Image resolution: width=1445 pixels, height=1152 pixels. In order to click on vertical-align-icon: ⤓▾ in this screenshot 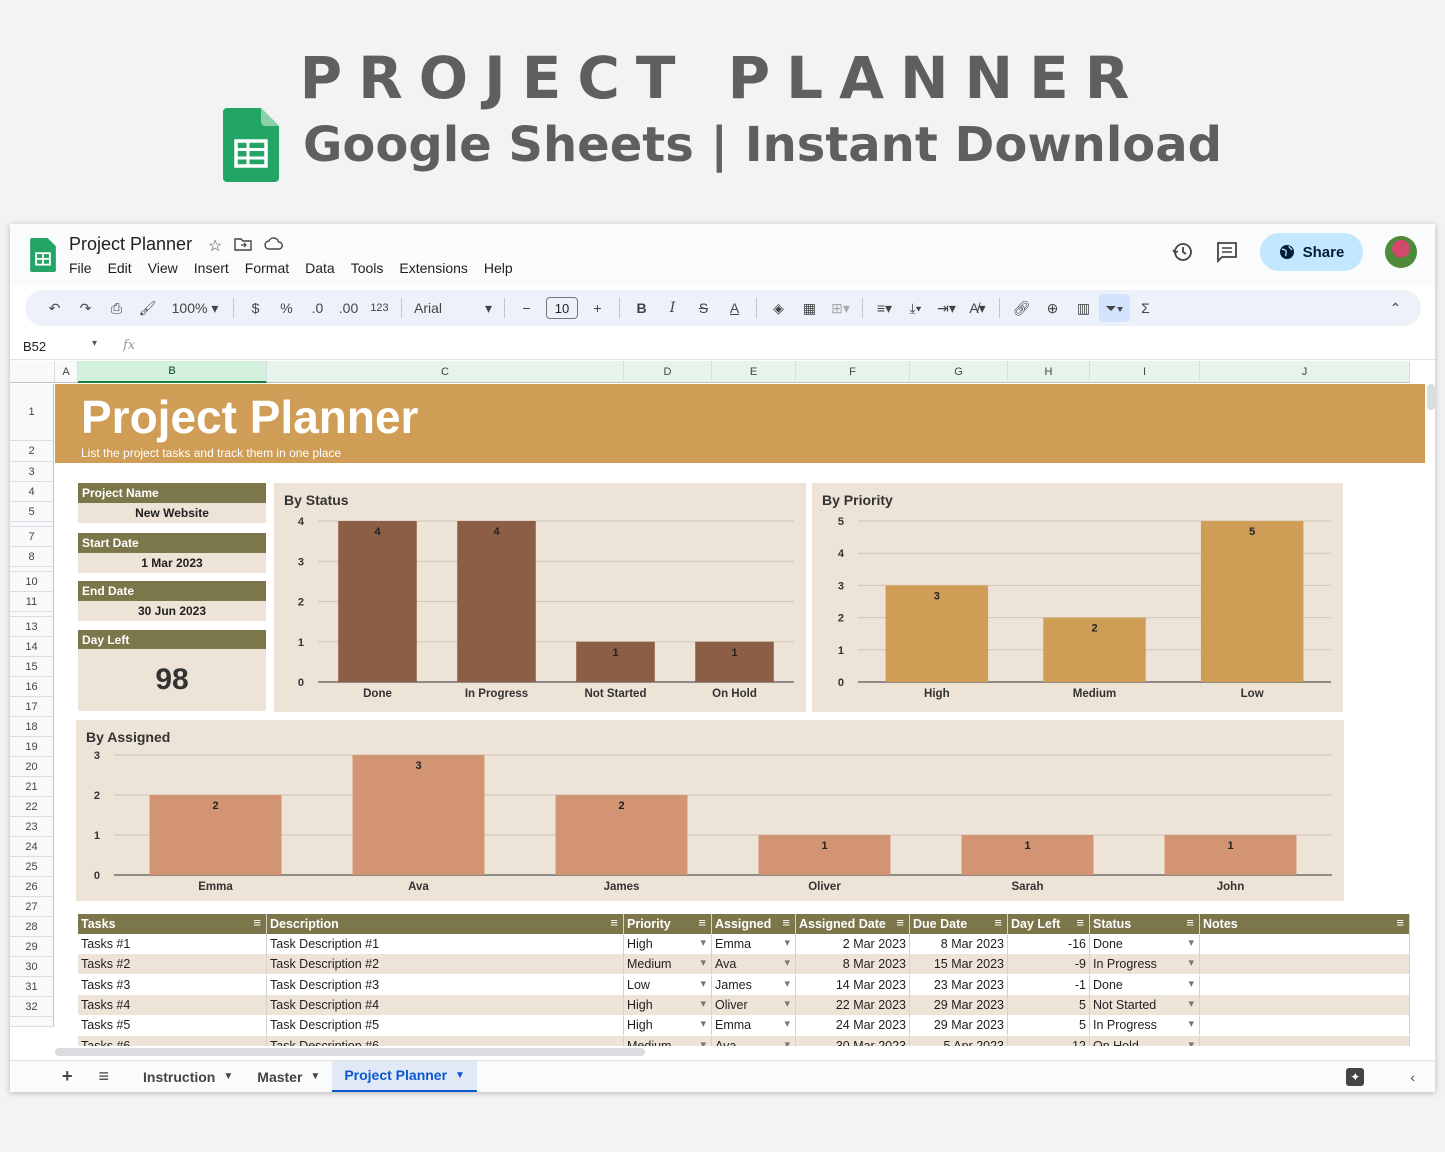, I will do `click(915, 308)`.